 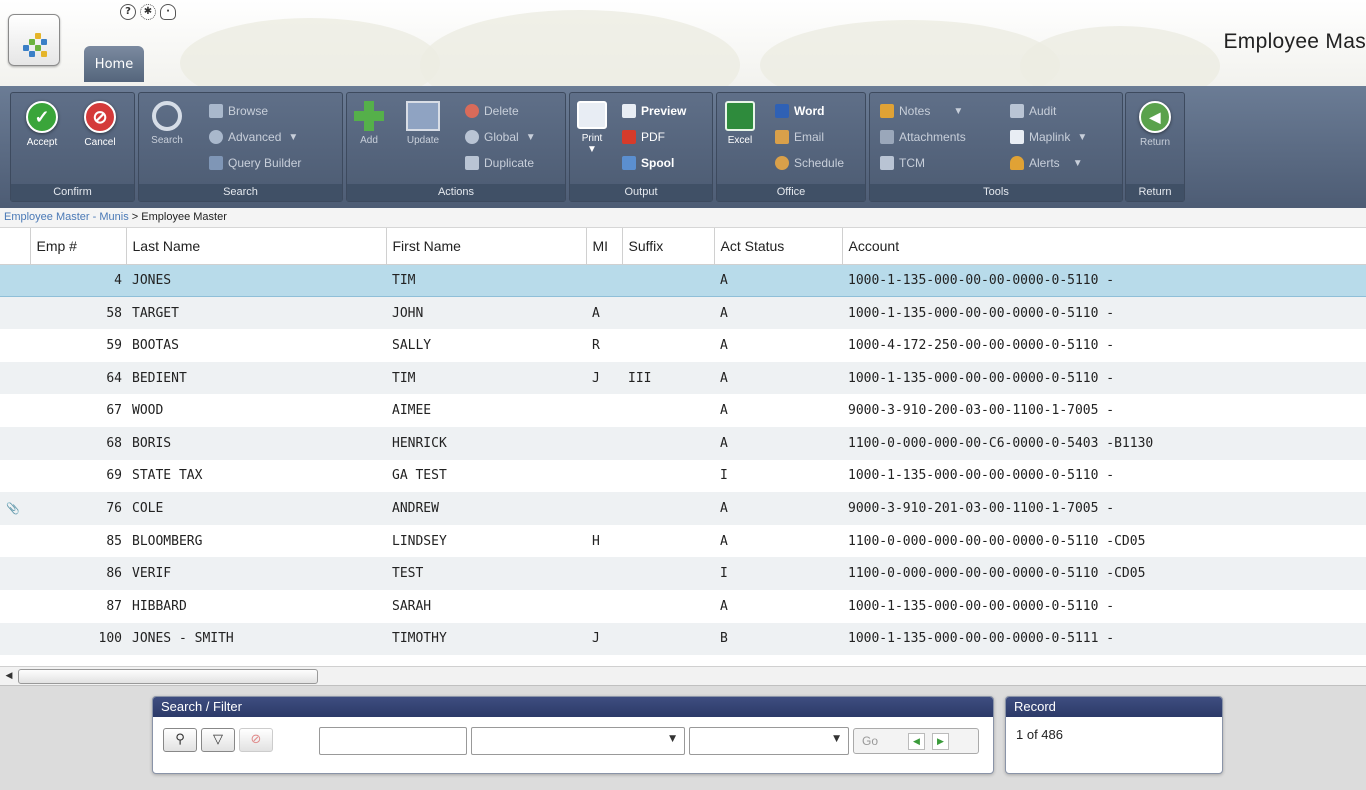 I want to click on ribbon-group-output: Print ▼ Preview PDF Spool Output, so click(x=641, y=147).